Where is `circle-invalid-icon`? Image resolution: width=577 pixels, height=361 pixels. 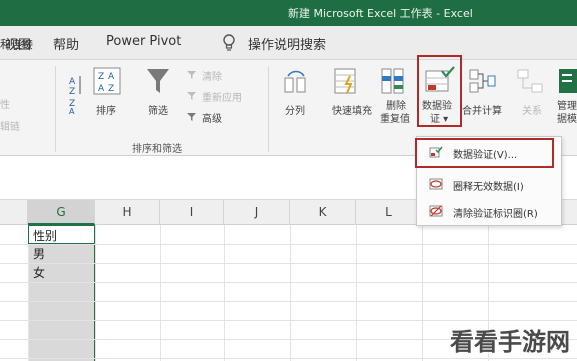 circle-invalid-icon is located at coordinates (436, 184).